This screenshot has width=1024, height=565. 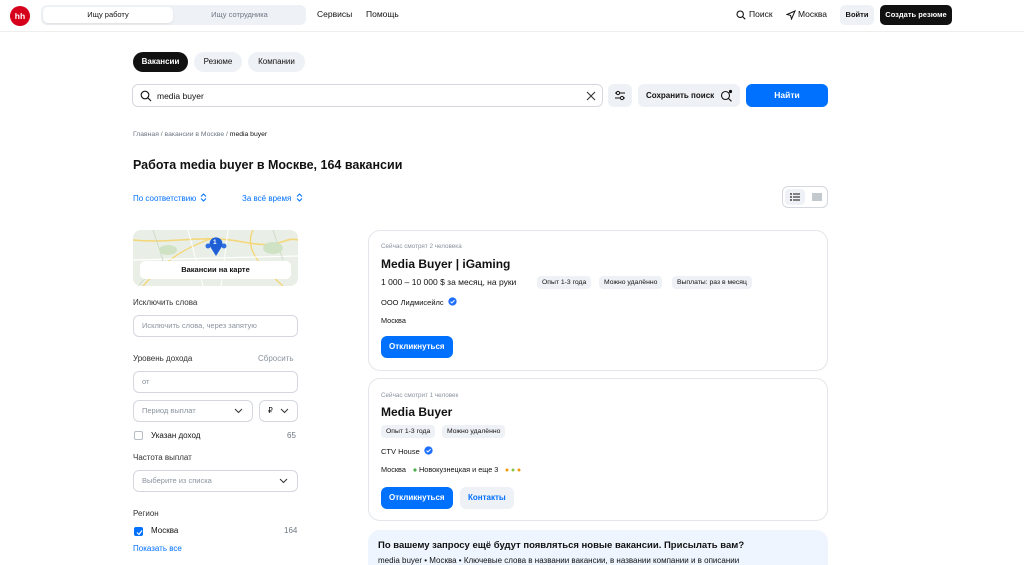 What do you see at coordinates (215, 270) in the screenshot?
I see `map-vacancies-button: Вакансии на карте` at bounding box center [215, 270].